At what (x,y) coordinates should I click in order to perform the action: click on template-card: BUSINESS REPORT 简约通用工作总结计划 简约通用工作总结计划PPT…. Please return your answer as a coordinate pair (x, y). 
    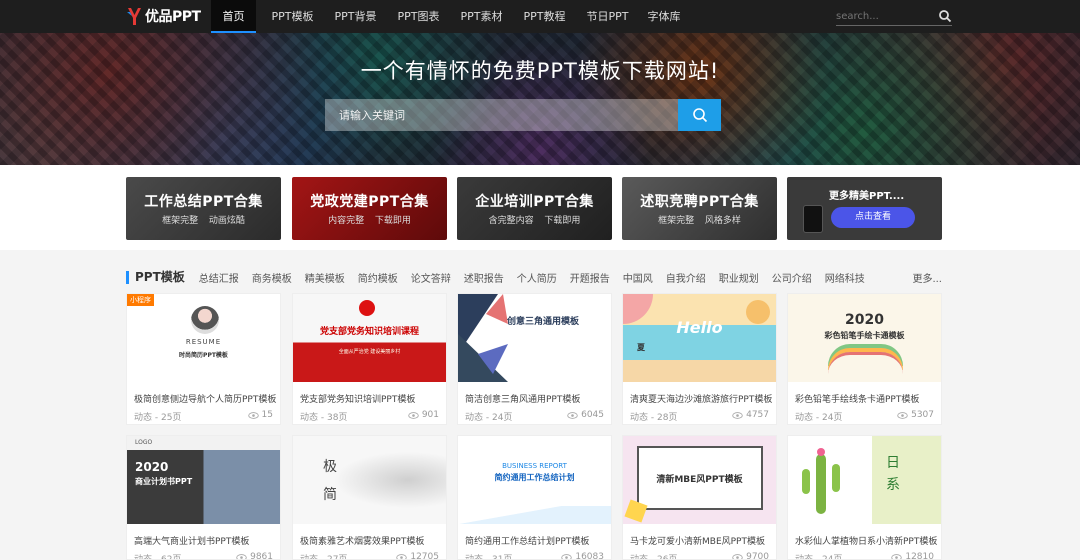
    Looking at the image, I should click on (534, 497).